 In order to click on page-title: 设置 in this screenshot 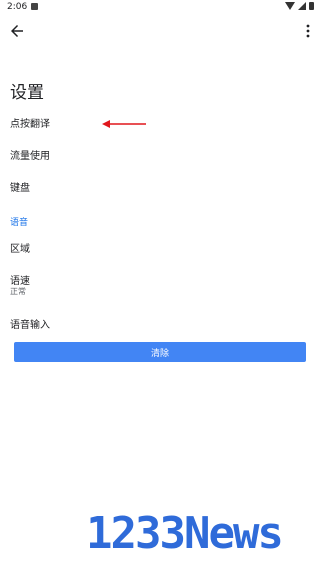, I will do `click(27, 93)`.